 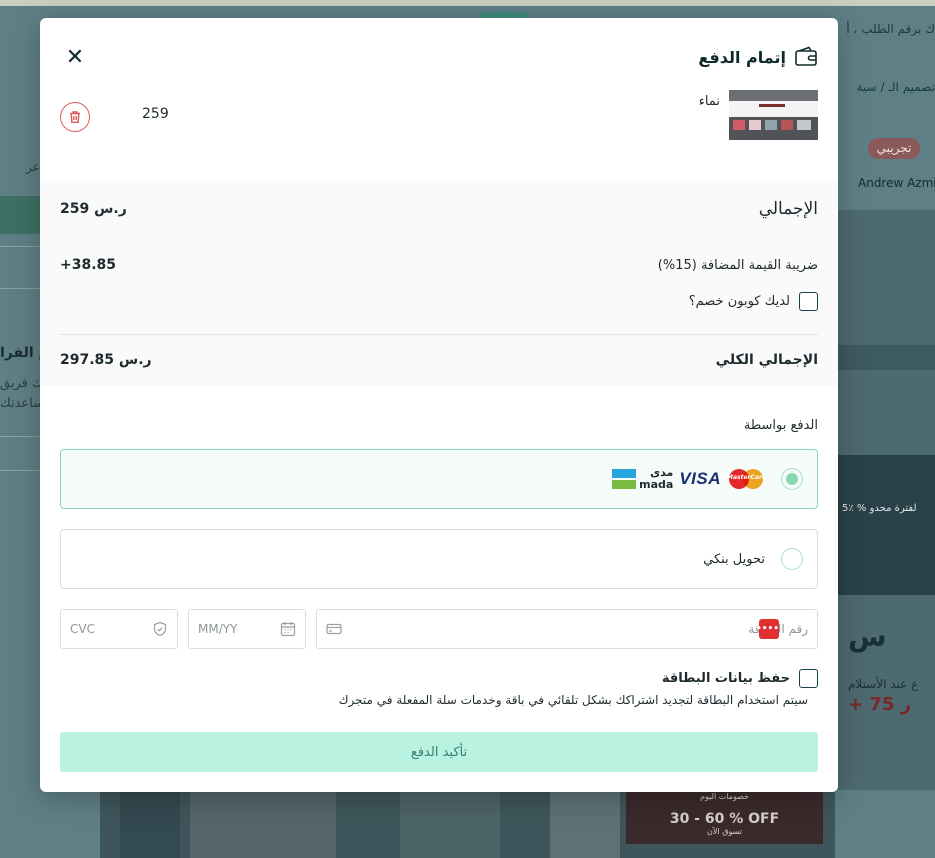 What do you see at coordinates (88, 265) in the screenshot?
I see `vat-value: +38.85` at bounding box center [88, 265].